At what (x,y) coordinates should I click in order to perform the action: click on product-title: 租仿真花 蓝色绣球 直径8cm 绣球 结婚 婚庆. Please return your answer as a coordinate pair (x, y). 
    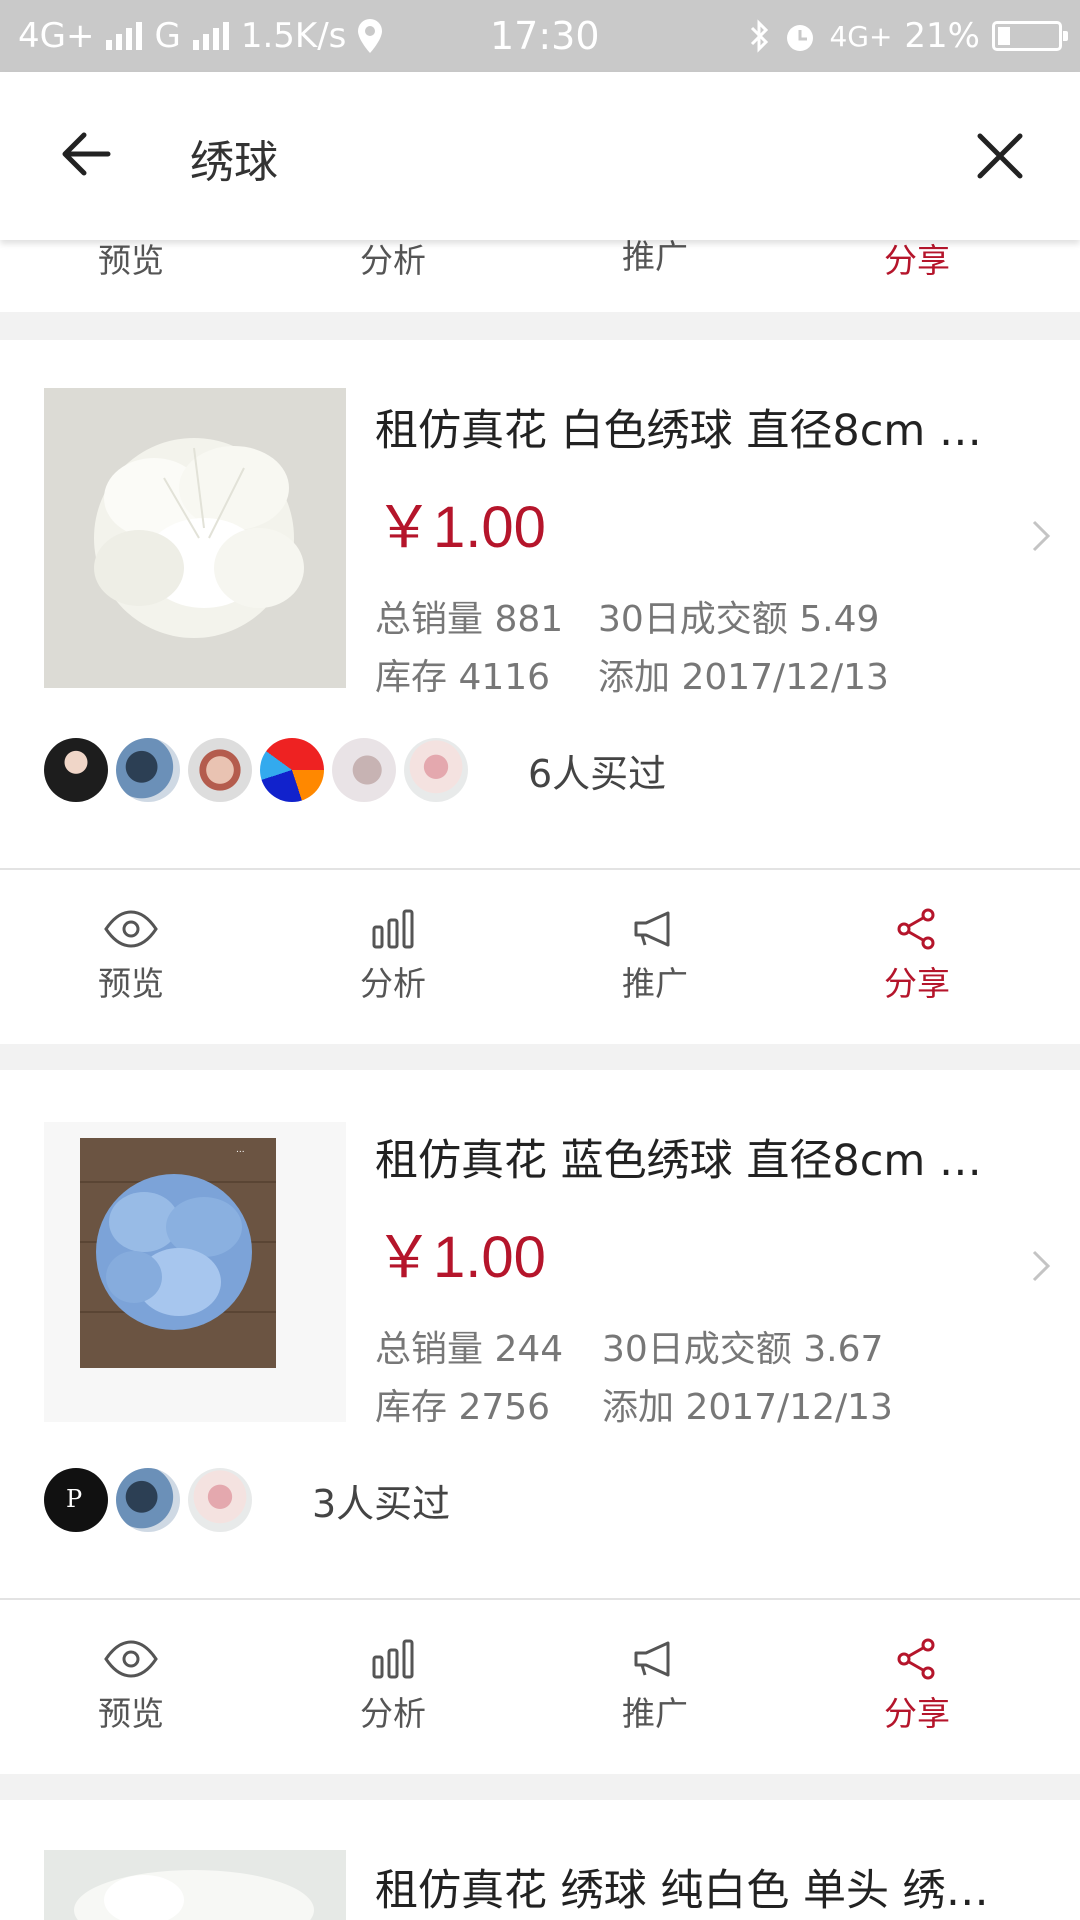
    Looking at the image, I should click on (685, 1161).